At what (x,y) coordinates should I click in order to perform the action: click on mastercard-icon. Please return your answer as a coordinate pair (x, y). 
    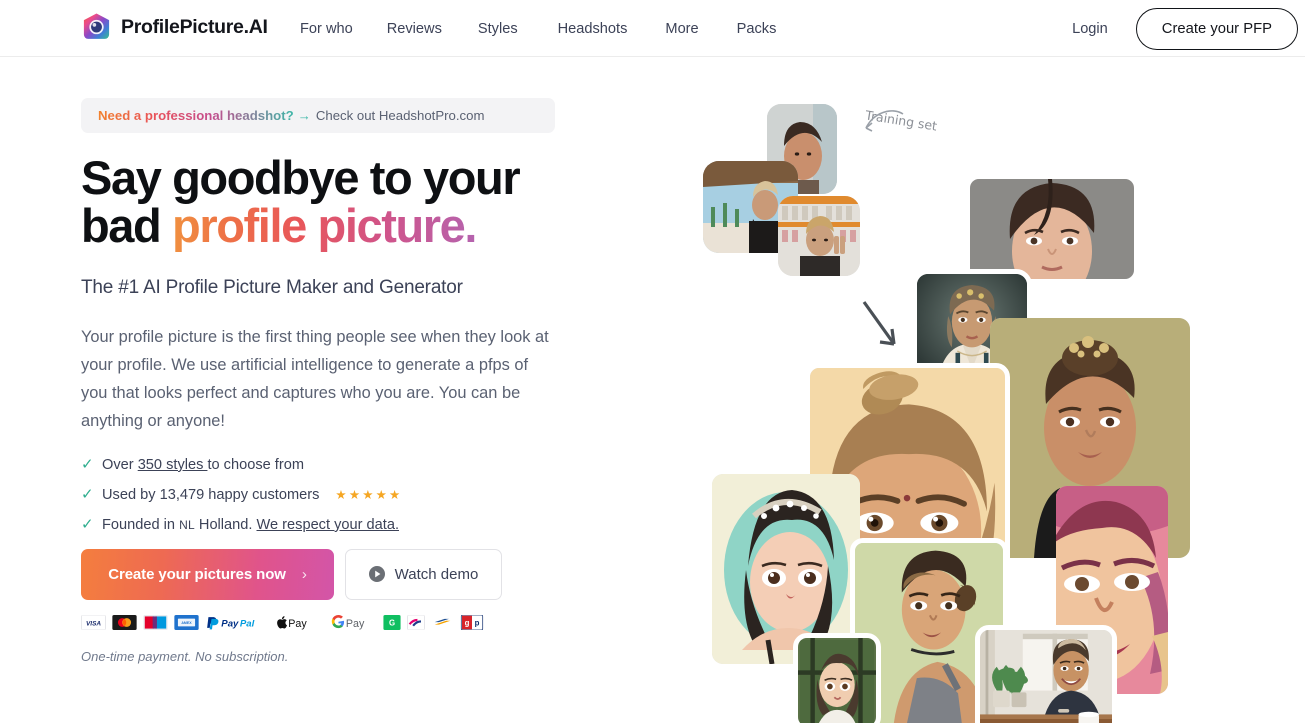
    Looking at the image, I should click on (124, 622).